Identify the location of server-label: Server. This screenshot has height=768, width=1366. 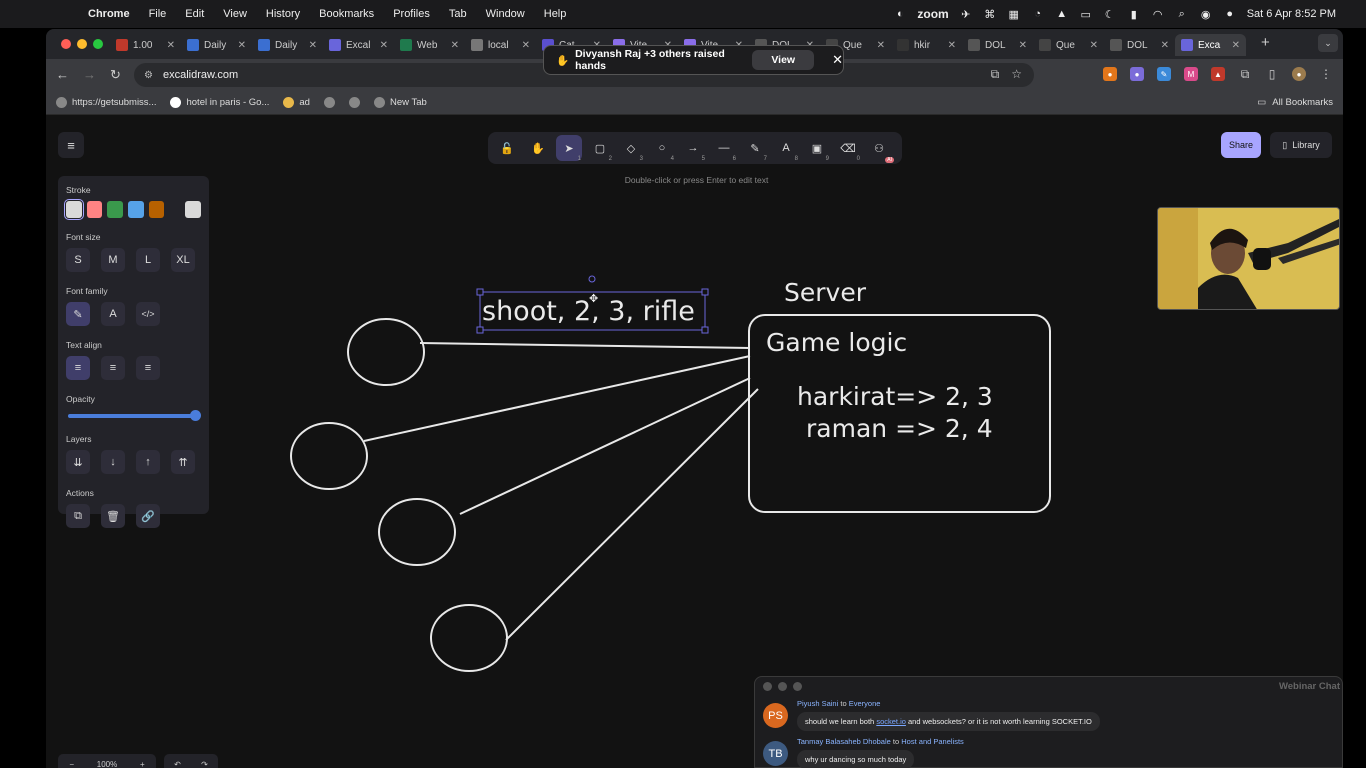
(825, 292).